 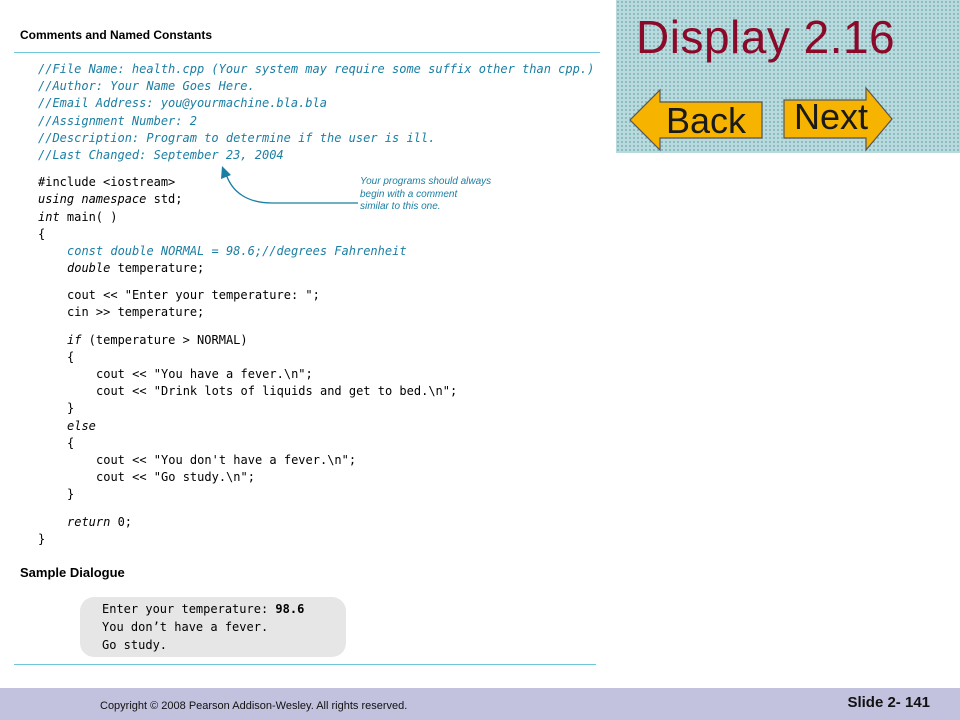 What do you see at coordinates (136, 312) in the screenshot?
I see `cin-line: cin >> temperature;` at bounding box center [136, 312].